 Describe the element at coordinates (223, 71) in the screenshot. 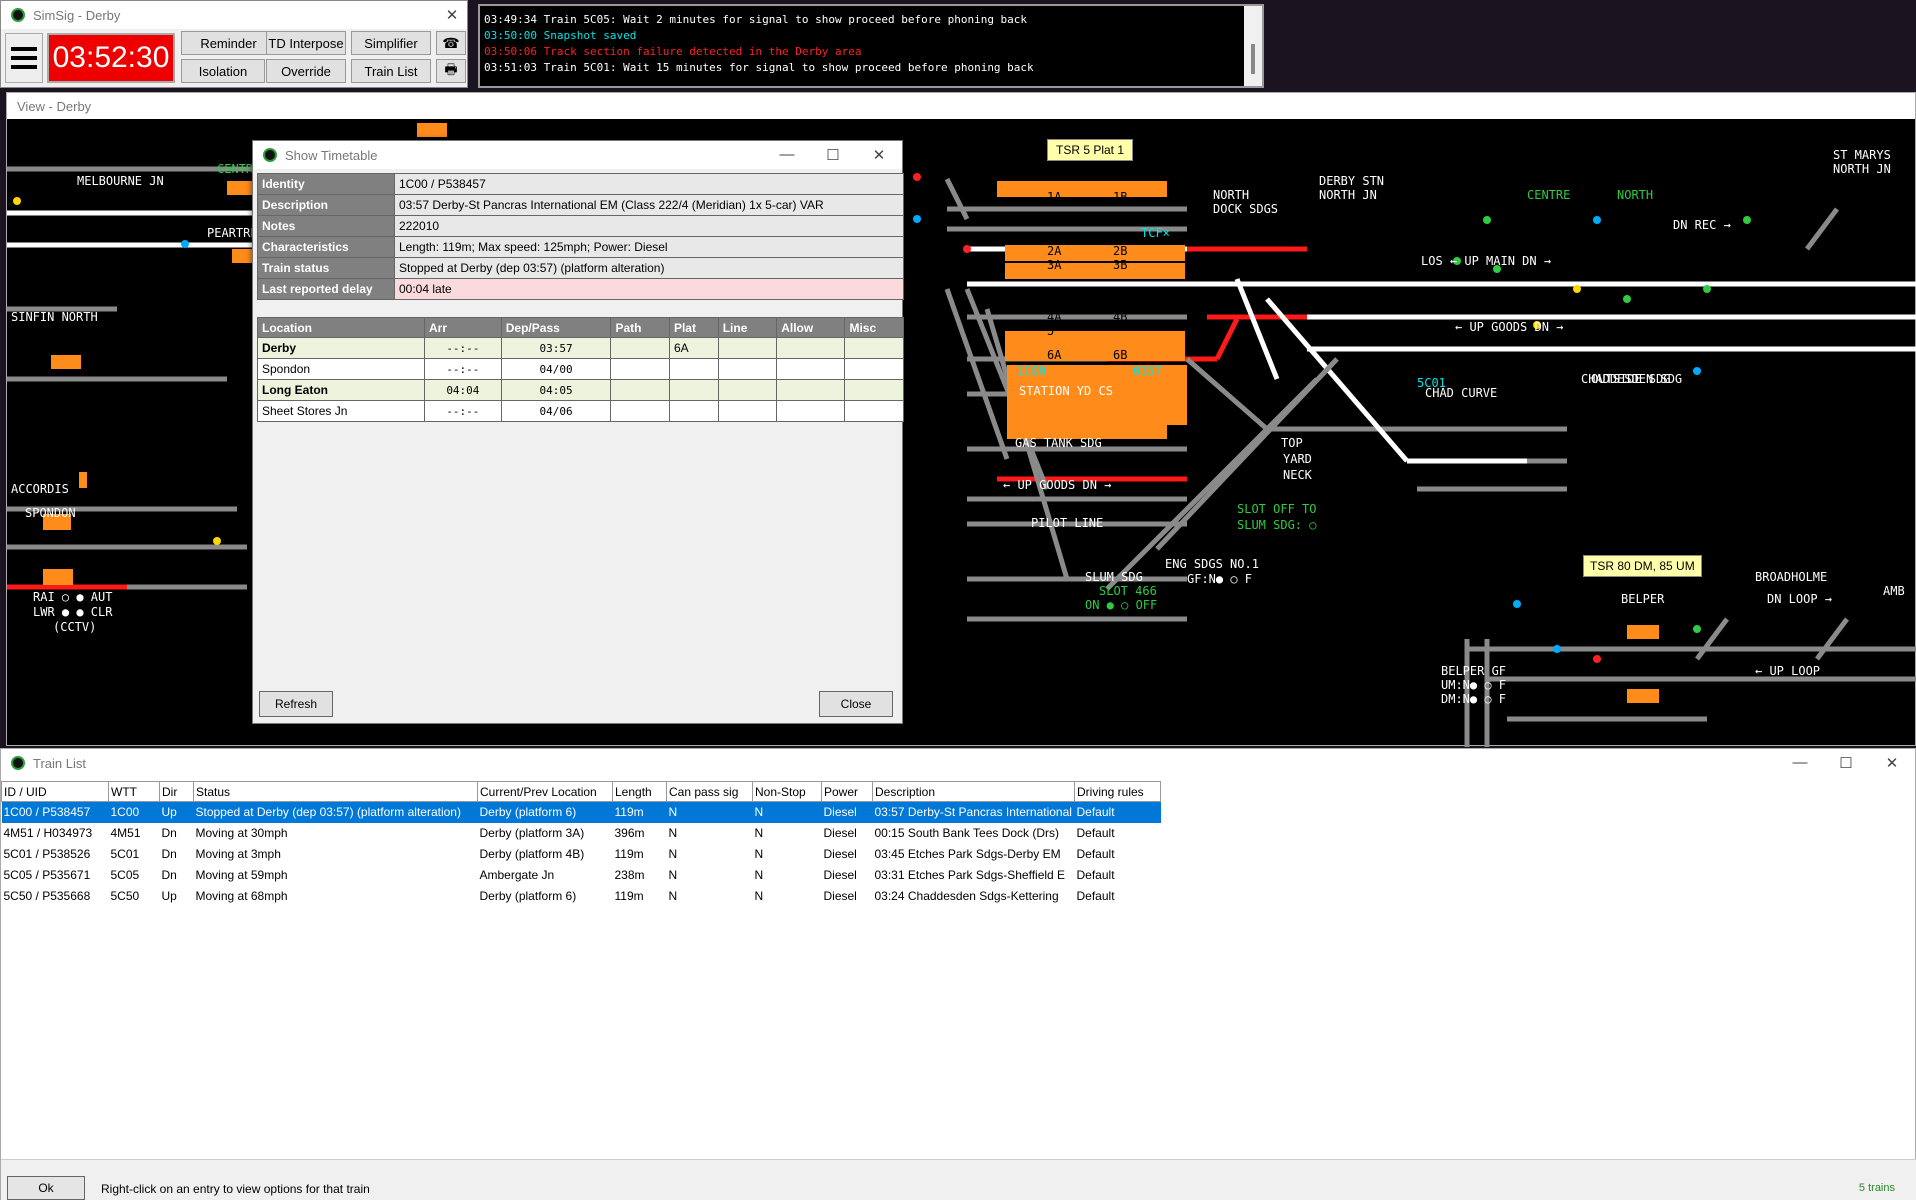

I see `isolation-button: Isolation` at that location.